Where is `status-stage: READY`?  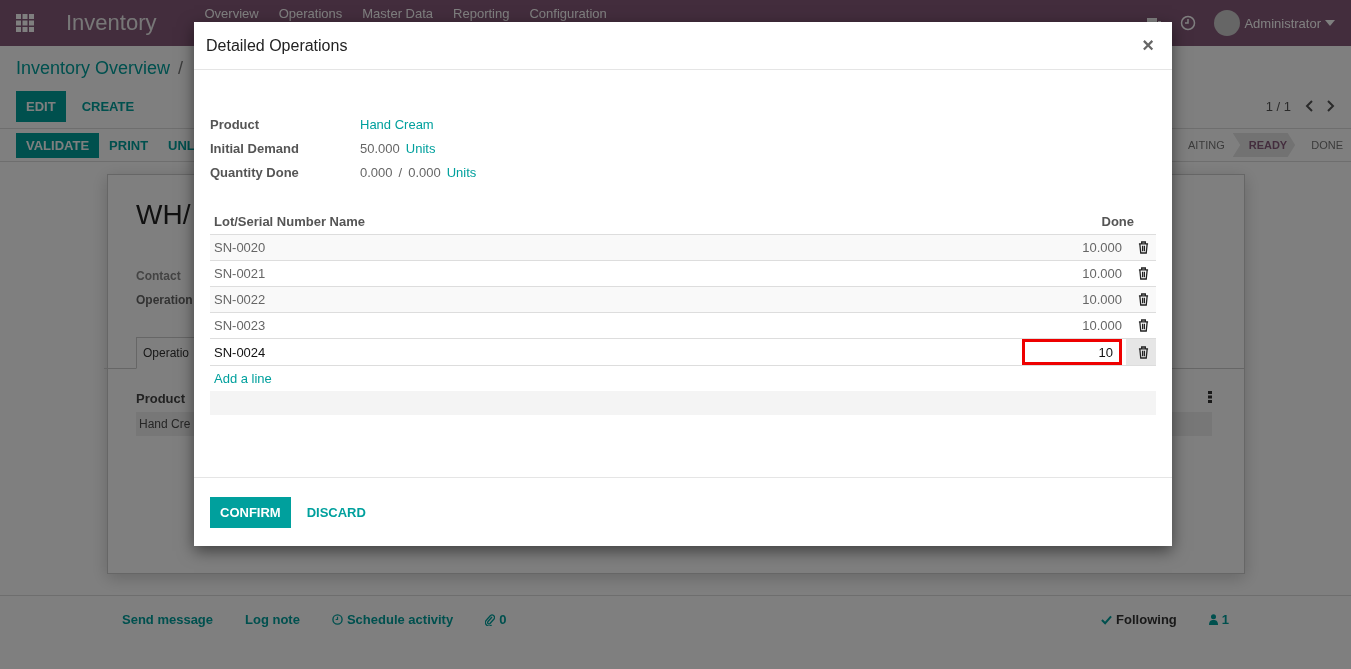
status-stage: READY is located at coordinates (1264, 145).